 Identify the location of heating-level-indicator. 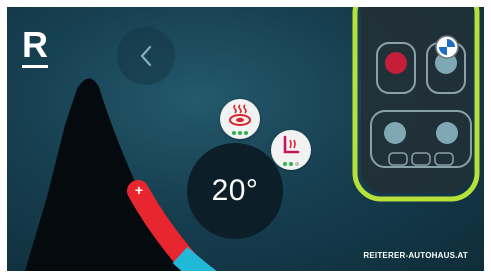
(240, 133).